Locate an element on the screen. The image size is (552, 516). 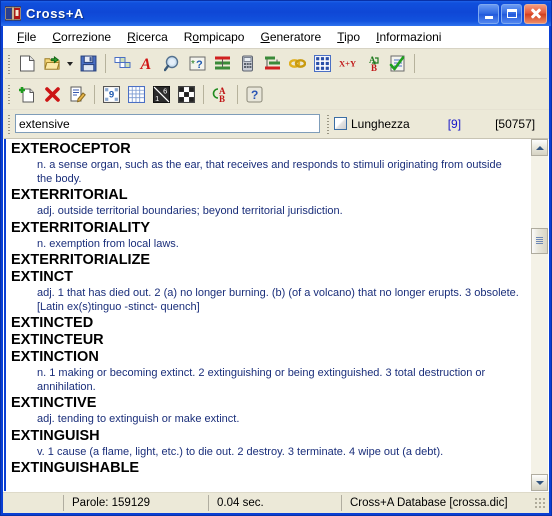
options-grip is located at coordinates (327, 123).